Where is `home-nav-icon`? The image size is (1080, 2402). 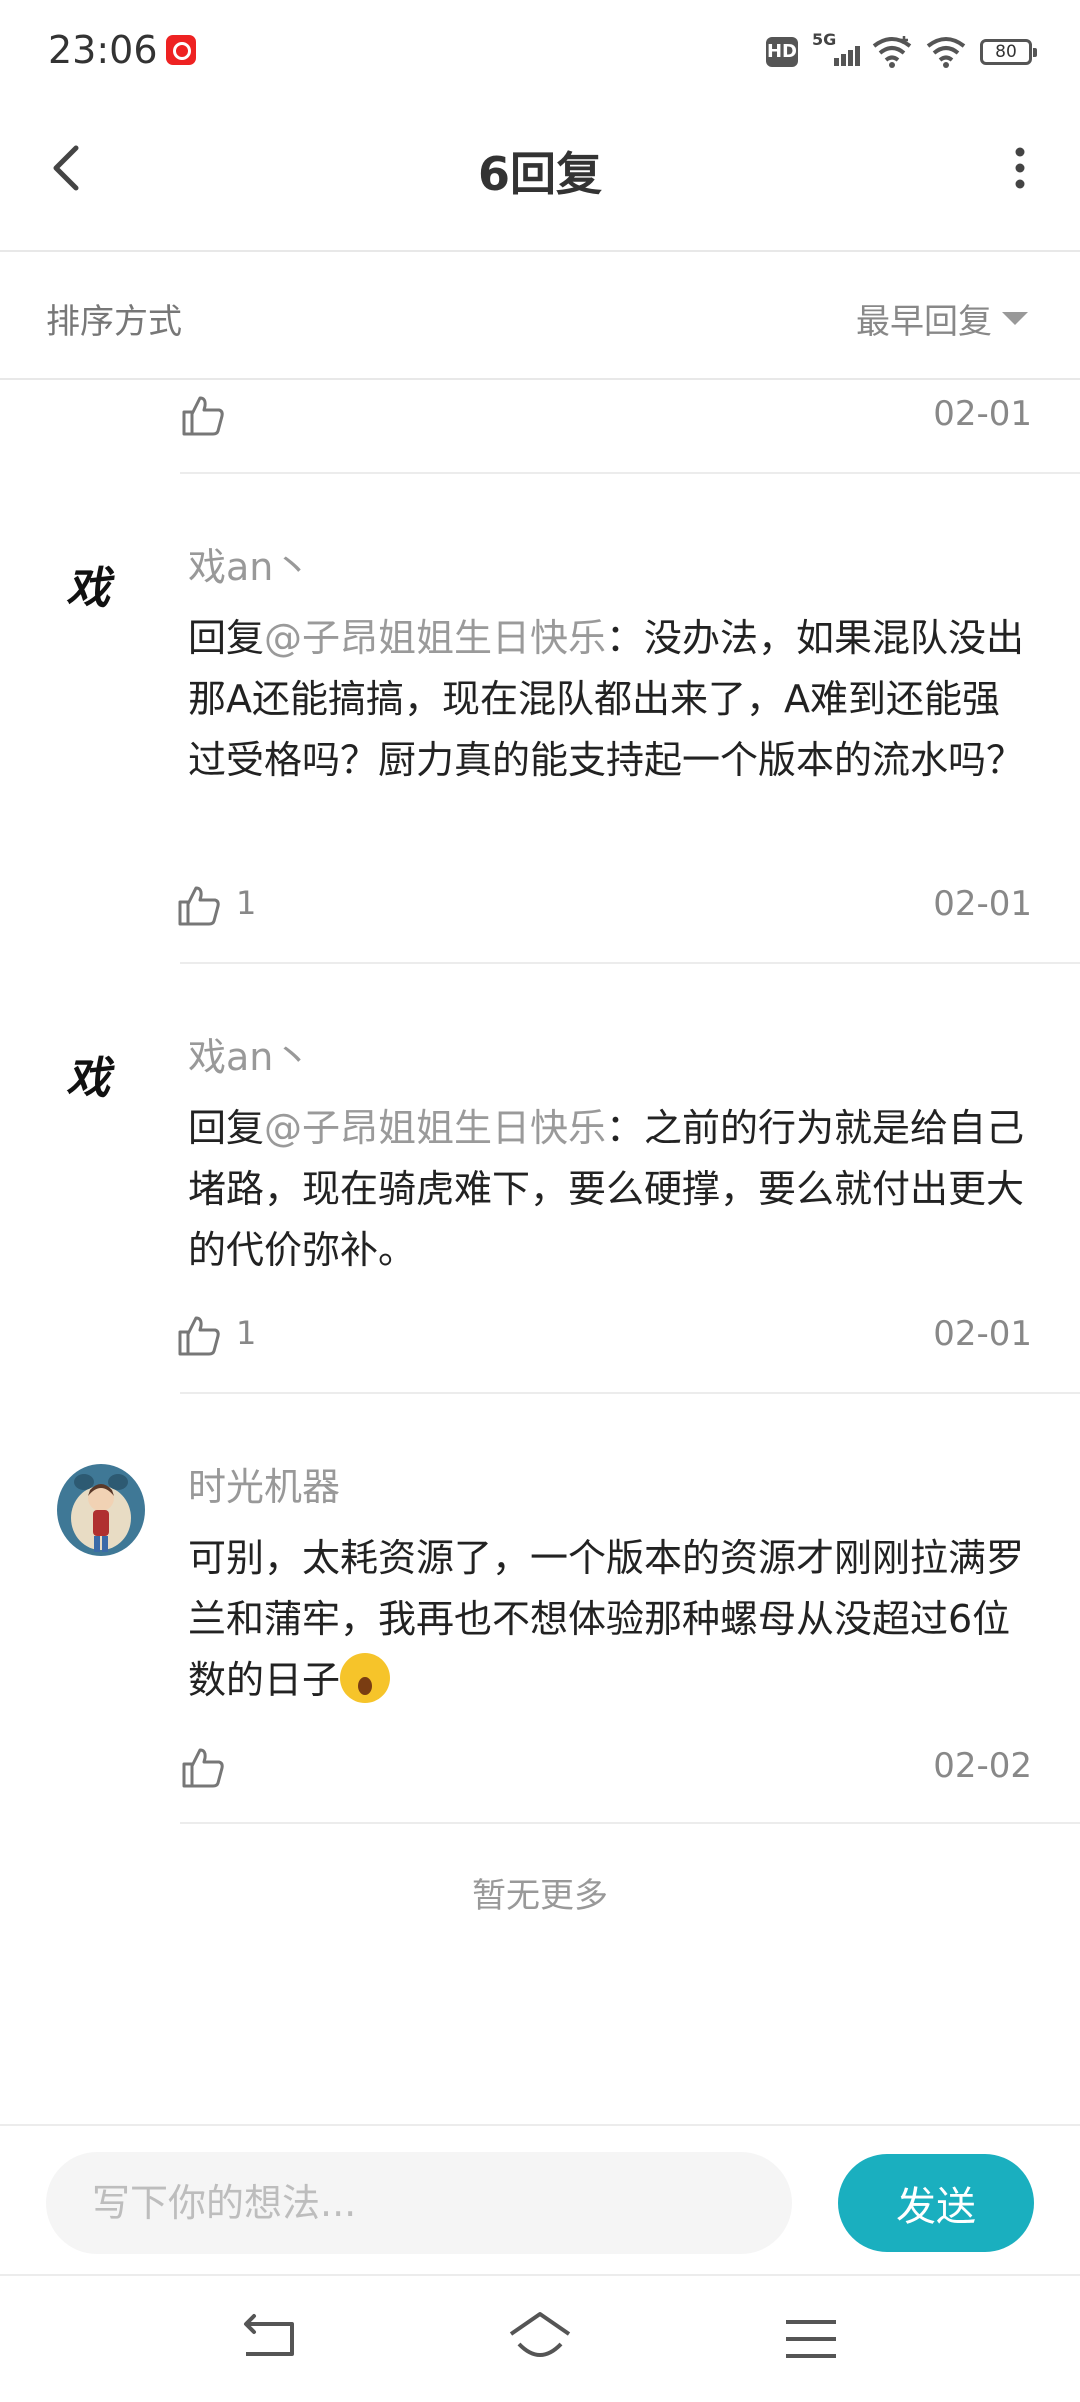
home-nav-icon is located at coordinates (540, 2339).